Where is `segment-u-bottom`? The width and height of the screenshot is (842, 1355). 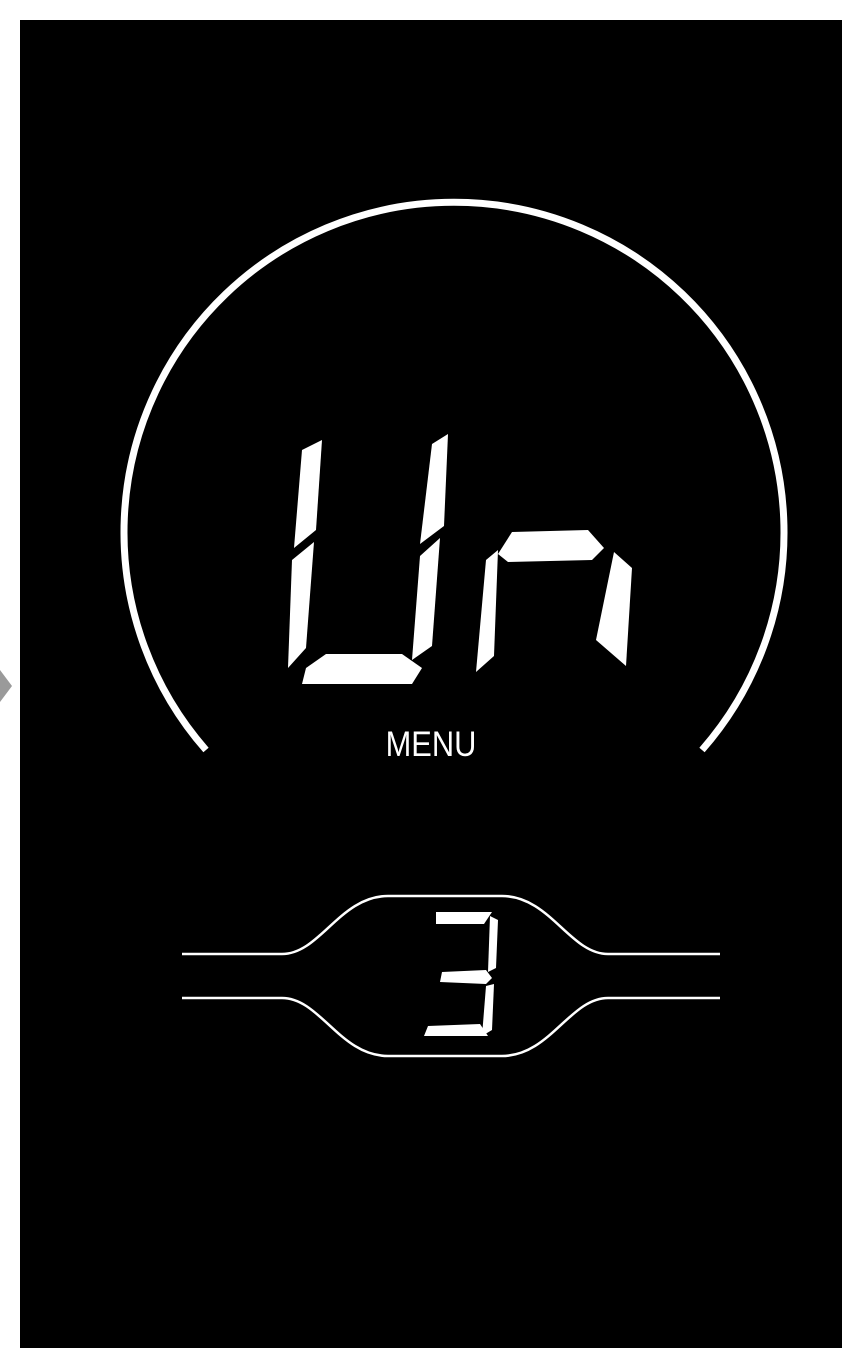
segment-u-bottom is located at coordinates (362, 669).